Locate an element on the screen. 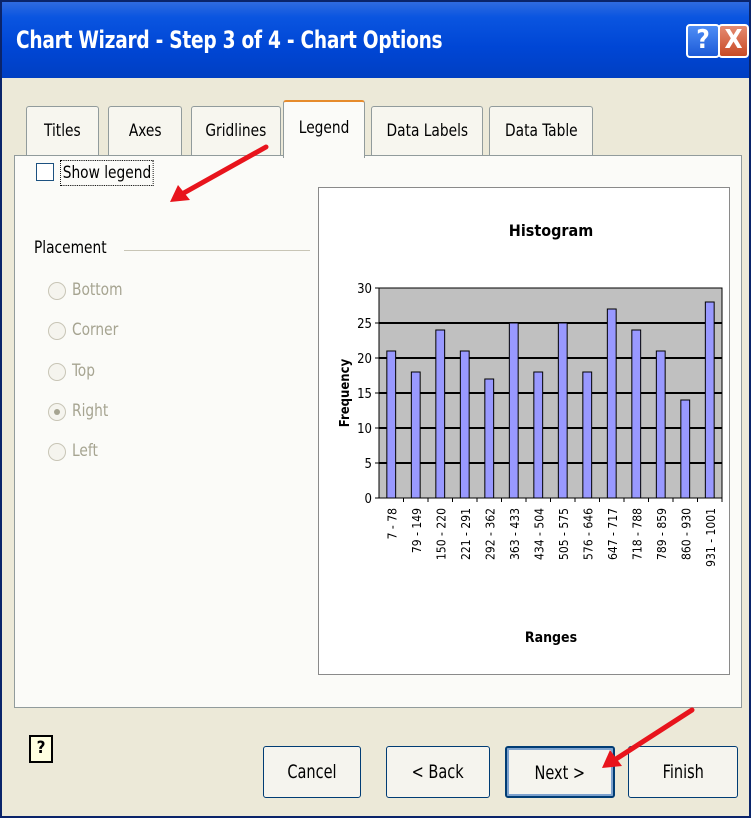 Image resolution: width=751 pixels, height=820 pixels. tab-legend-label: Legend is located at coordinates (324, 128).